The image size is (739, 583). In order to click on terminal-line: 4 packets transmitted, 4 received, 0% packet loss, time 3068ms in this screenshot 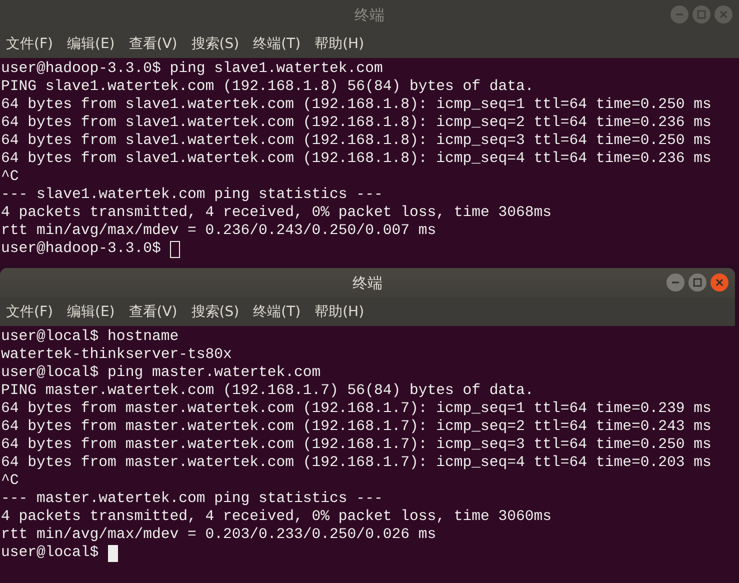, I will do `click(276, 213)`.